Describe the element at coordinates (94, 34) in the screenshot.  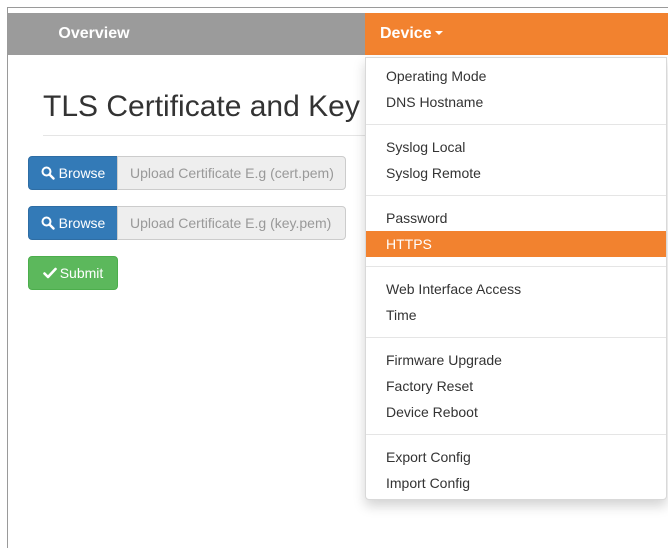
I see `nav-overview: Overview` at that location.